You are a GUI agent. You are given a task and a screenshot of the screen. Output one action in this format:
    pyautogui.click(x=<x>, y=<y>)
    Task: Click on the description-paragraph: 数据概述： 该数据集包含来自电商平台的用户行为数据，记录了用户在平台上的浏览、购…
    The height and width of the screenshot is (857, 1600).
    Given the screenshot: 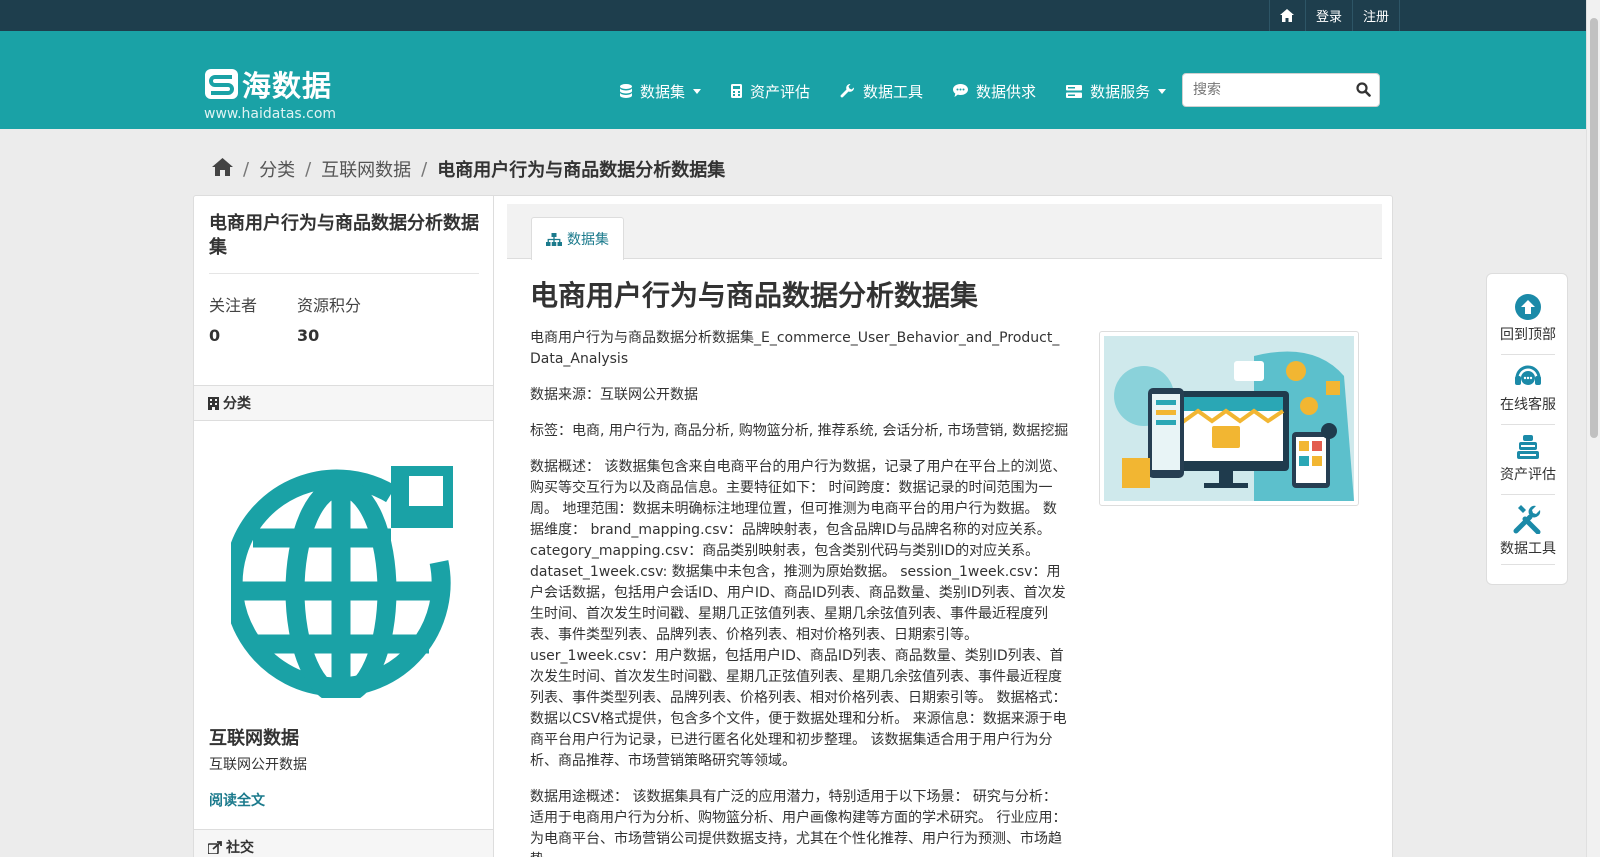 What is the action you would take?
    pyautogui.click(x=798, y=614)
    